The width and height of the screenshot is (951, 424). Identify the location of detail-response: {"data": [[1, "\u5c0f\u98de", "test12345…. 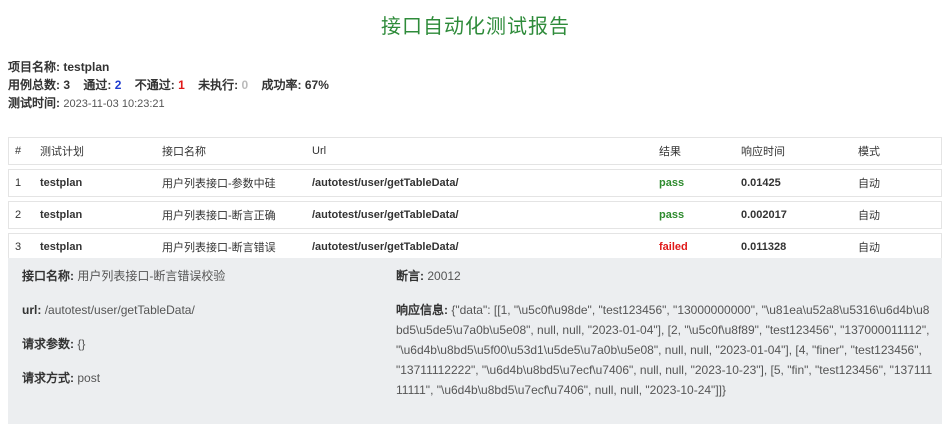
(664, 350).